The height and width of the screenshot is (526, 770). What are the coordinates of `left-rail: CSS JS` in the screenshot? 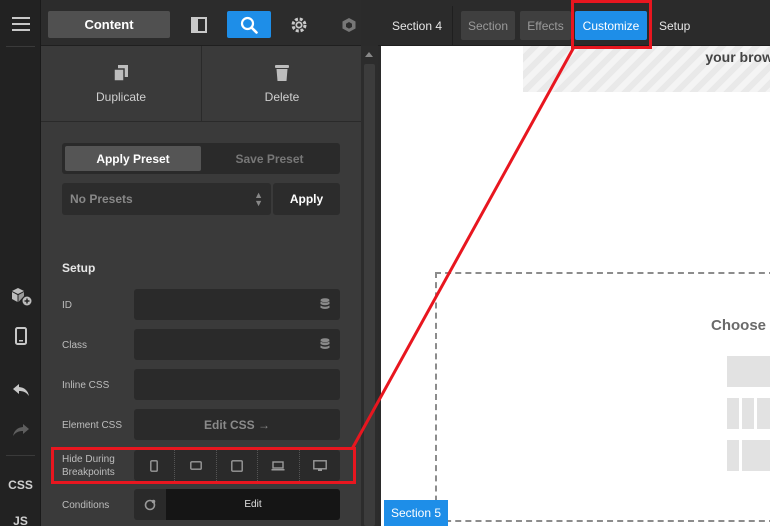 It's located at (20, 263).